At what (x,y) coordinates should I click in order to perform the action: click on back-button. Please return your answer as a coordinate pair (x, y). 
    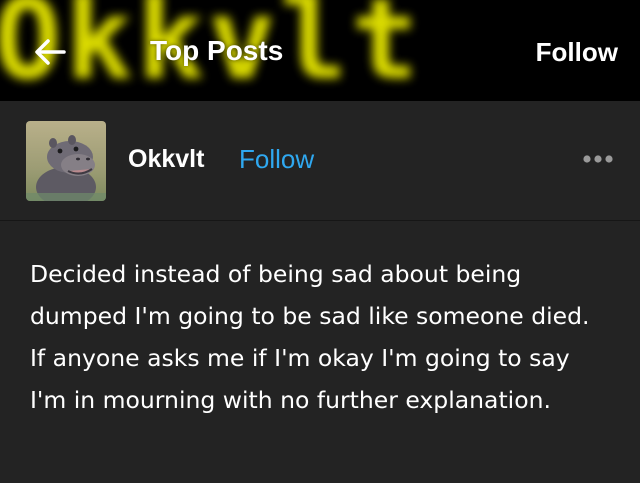
    Looking at the image, I should click on (50, 52).